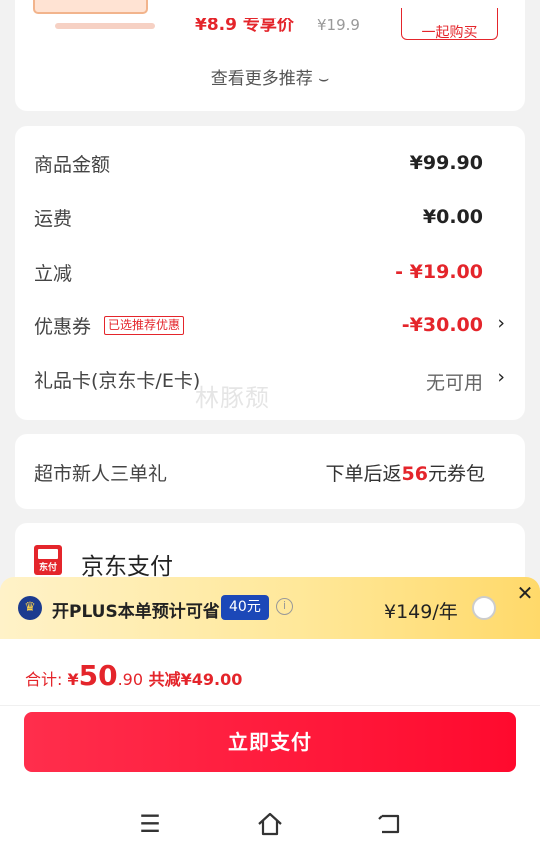 The width and height of the screenshot is (540, 852). I want to click on giftcard-value: 无可用, so click(454, 383).